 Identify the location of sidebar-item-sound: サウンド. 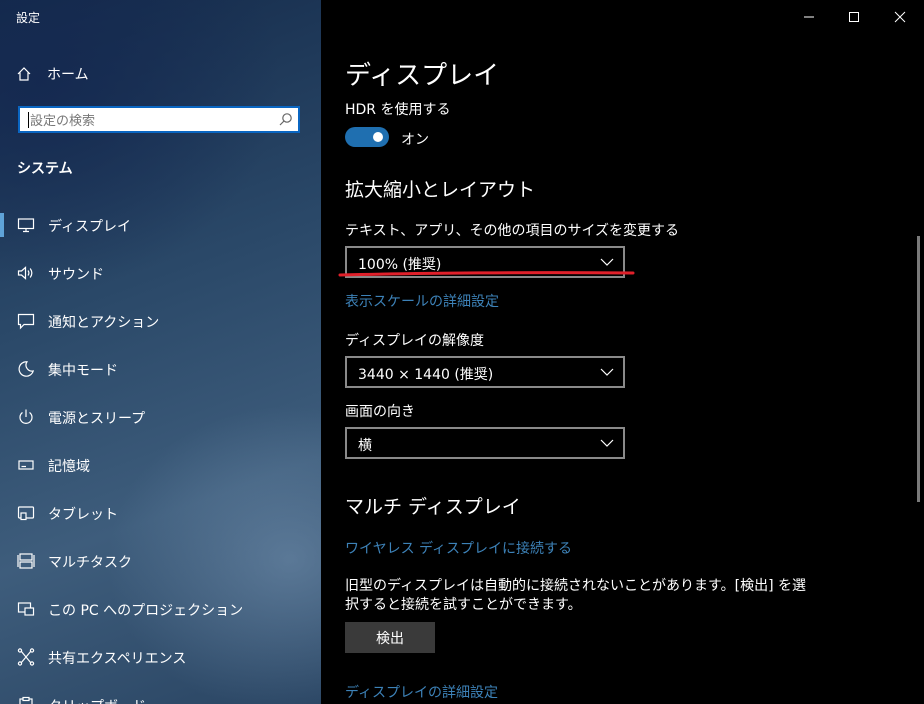
(160, 273).